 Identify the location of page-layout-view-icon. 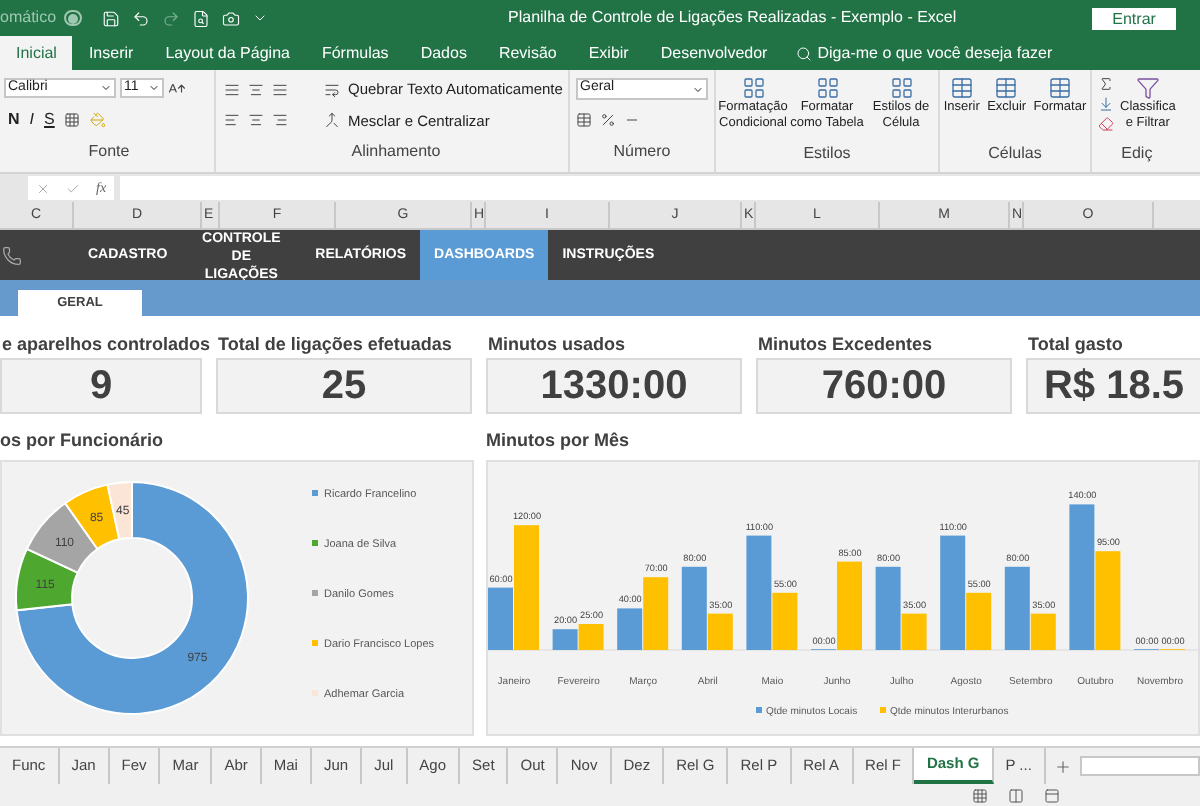
(1016, 795).